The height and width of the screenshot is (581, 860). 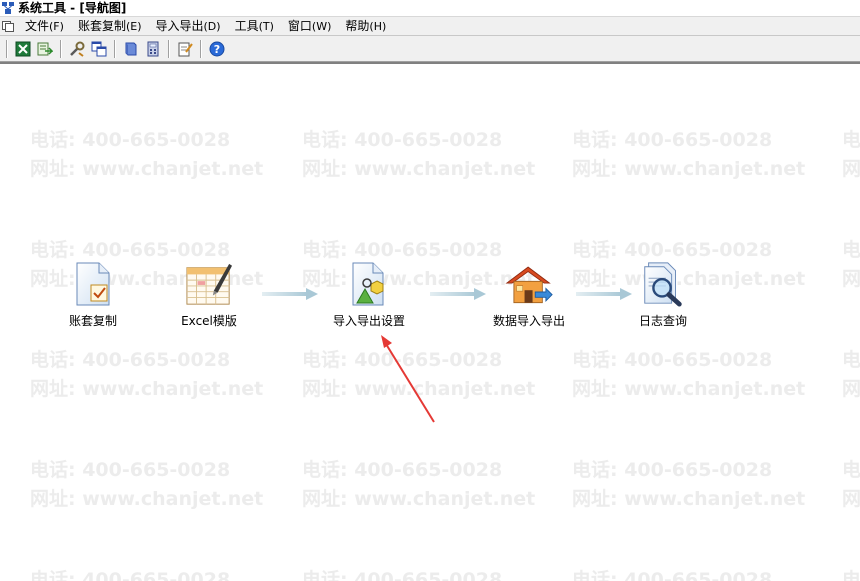 I want to click on node-excel-template: Excel模版, so click(x=209, y=294).